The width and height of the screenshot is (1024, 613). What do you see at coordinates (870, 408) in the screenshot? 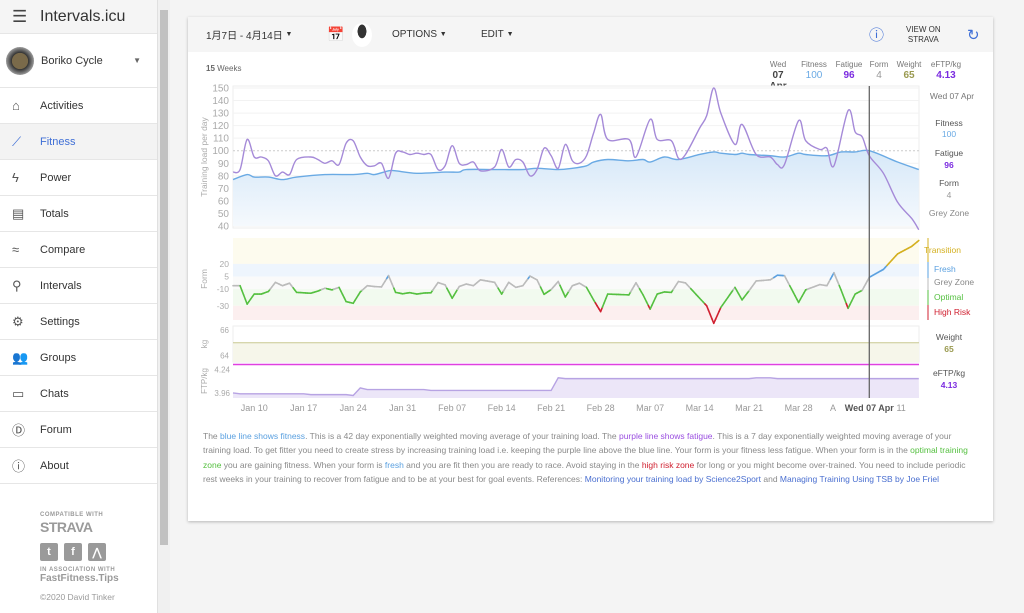
I see `x-tick-label: Wed 07 Apr` at bounding box center [870, 408].